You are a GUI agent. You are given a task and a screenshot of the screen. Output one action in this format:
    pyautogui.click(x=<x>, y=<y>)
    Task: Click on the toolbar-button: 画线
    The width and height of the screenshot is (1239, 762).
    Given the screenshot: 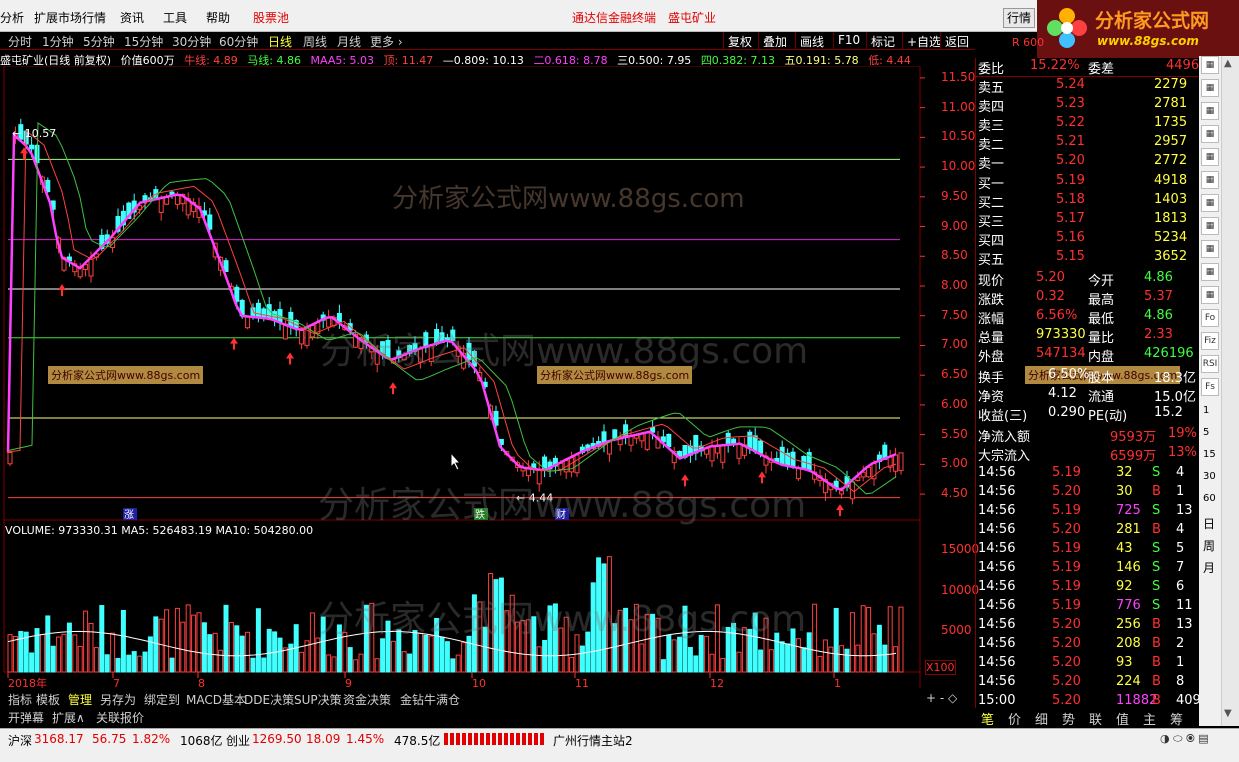 What is the action you would take?
    pyautogui.click(x=811, y=41)
    